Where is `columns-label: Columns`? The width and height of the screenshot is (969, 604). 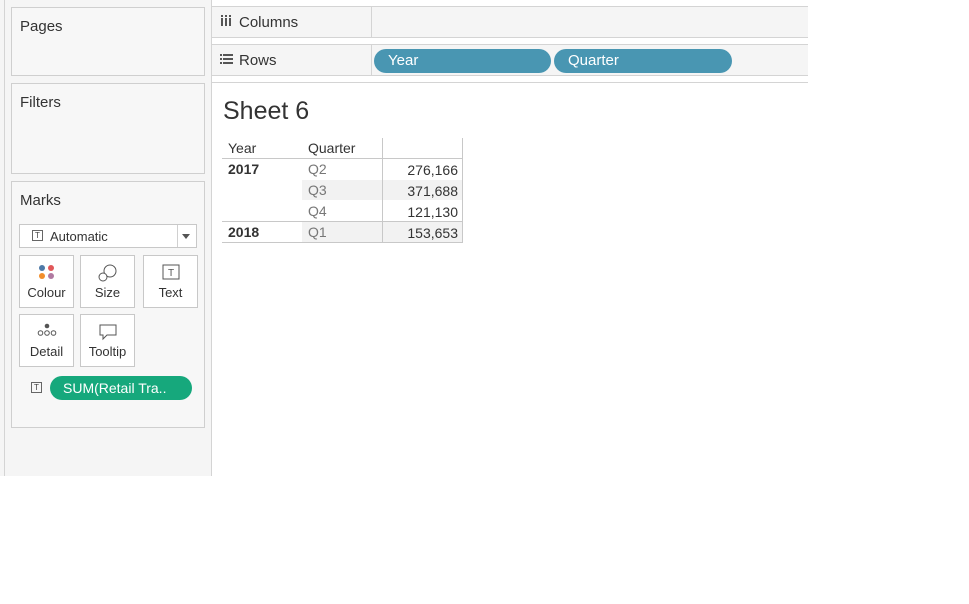 columns-label: Columns is located at coordinates (269, 22).